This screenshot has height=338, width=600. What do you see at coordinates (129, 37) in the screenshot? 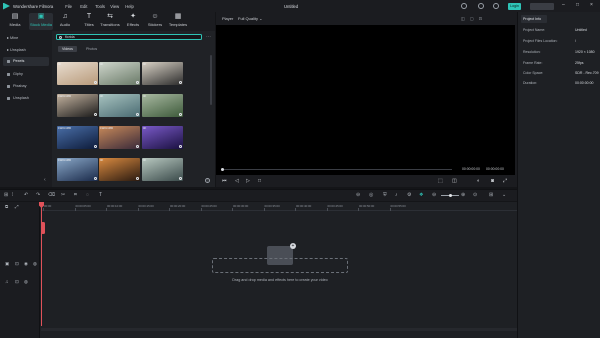
I see `search-input: florida` at bounding box center [129, 37].